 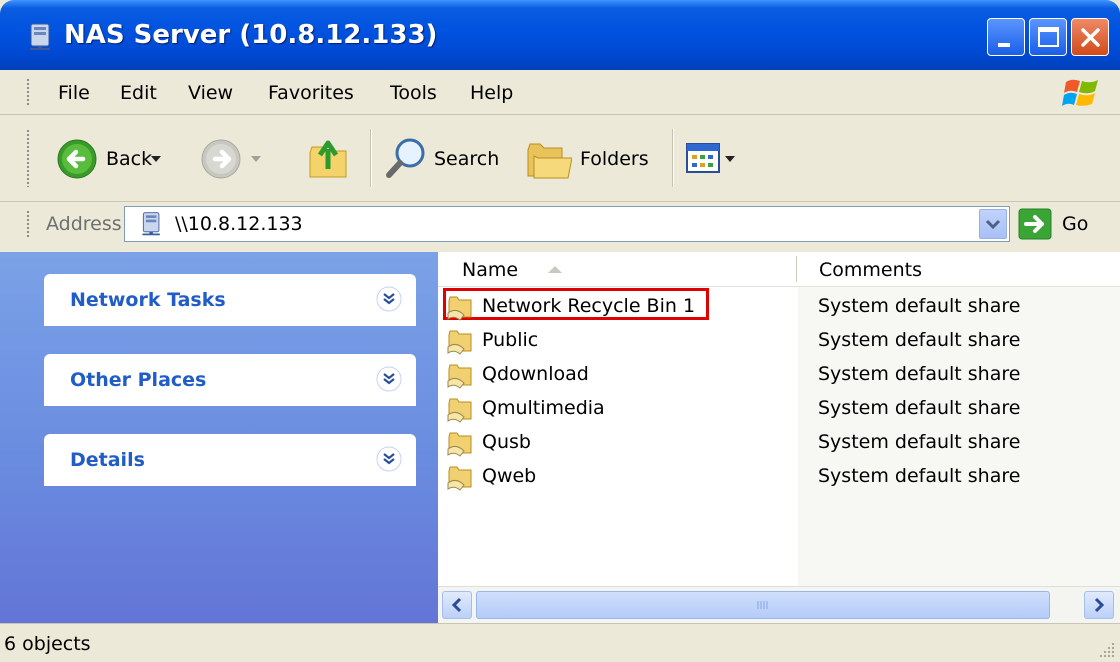 I want to click on back-icon, so click(x=77, y=159).